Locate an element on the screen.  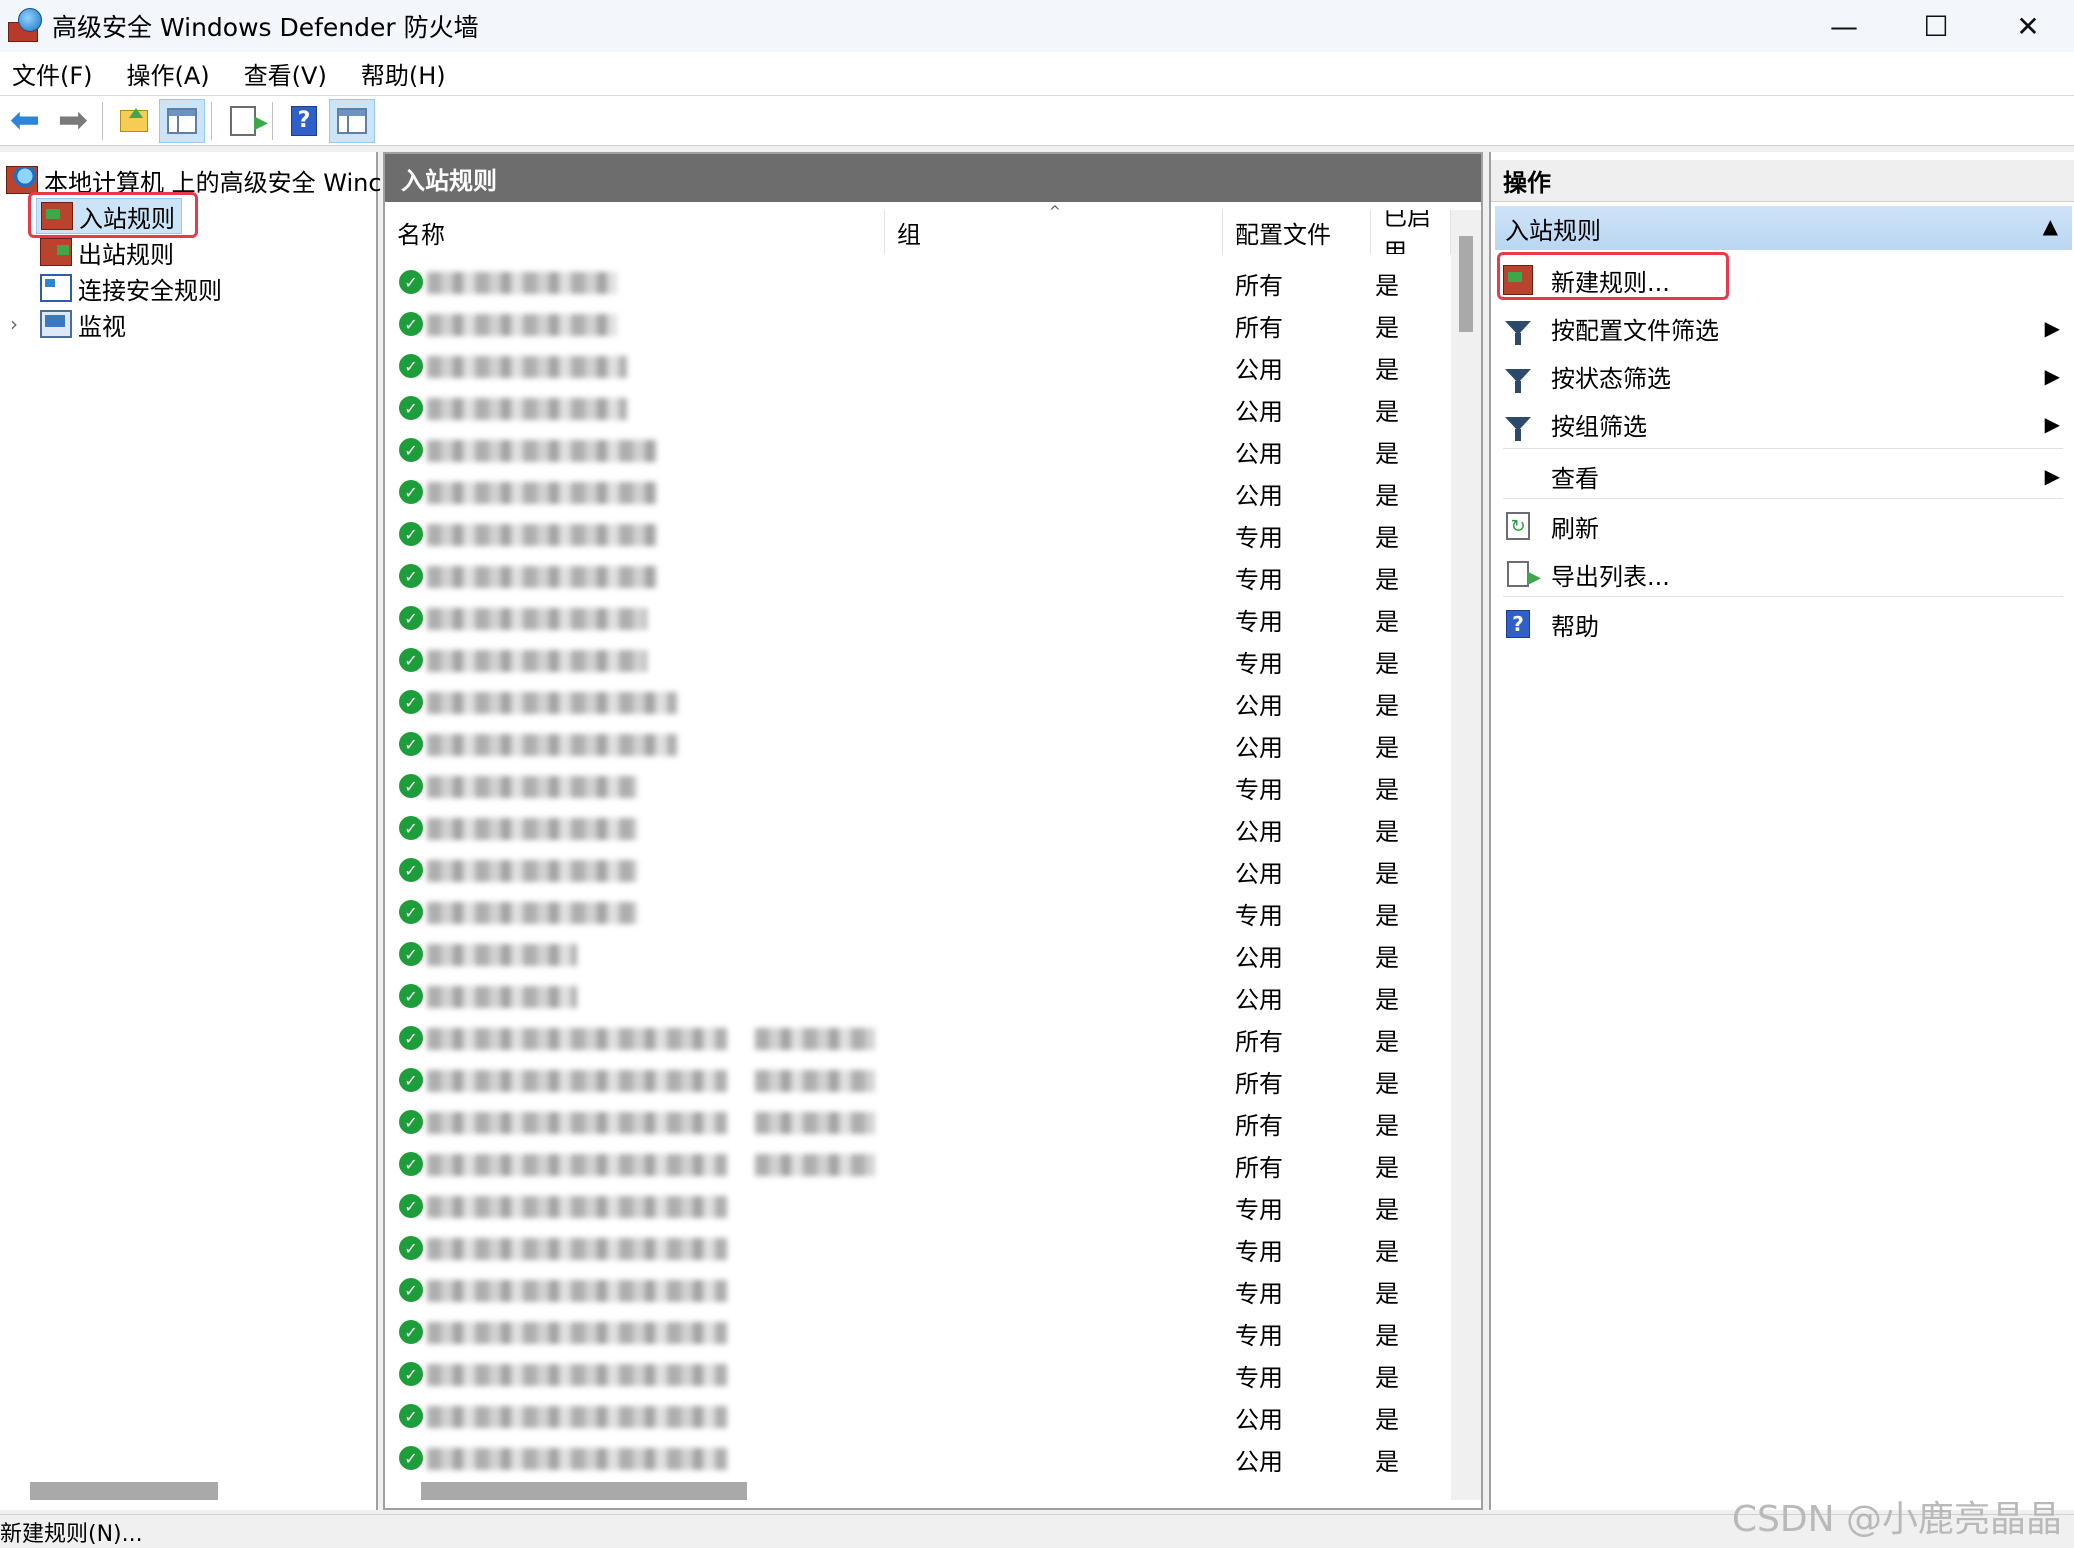
show-hide-action-pane-button is located at coordinates (352, 120).